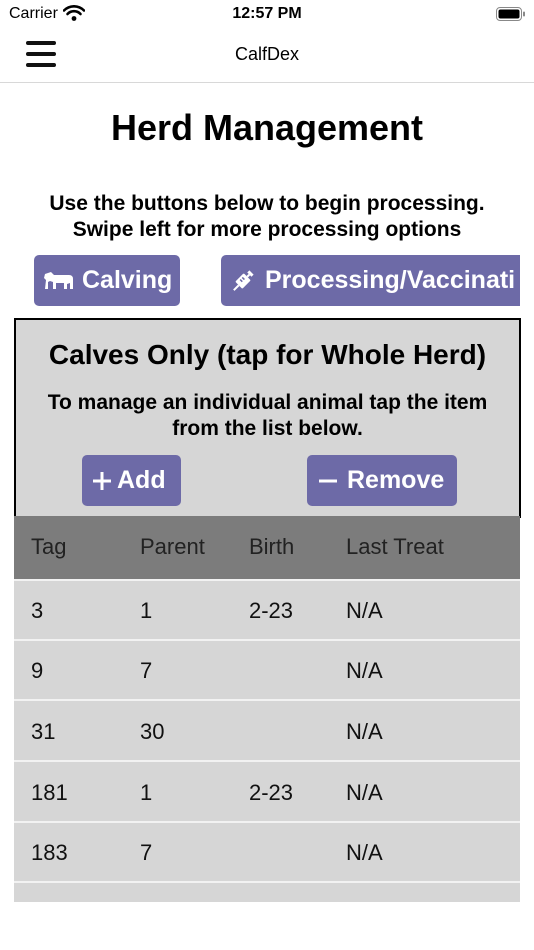  Describe the element at coordinates (37, 610) in the screenshot. I see `cell-tag: 3` at that location.